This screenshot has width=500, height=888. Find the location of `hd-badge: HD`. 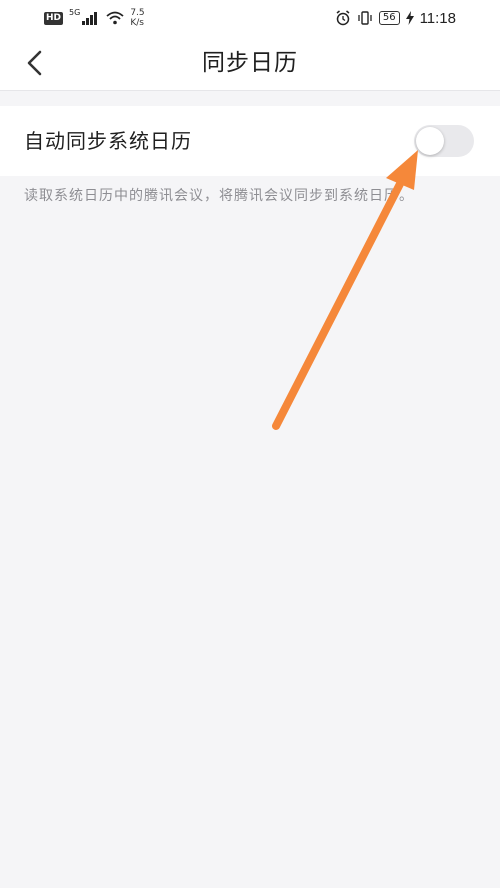

hd-badge: HD is located at coordinates (54, 18).